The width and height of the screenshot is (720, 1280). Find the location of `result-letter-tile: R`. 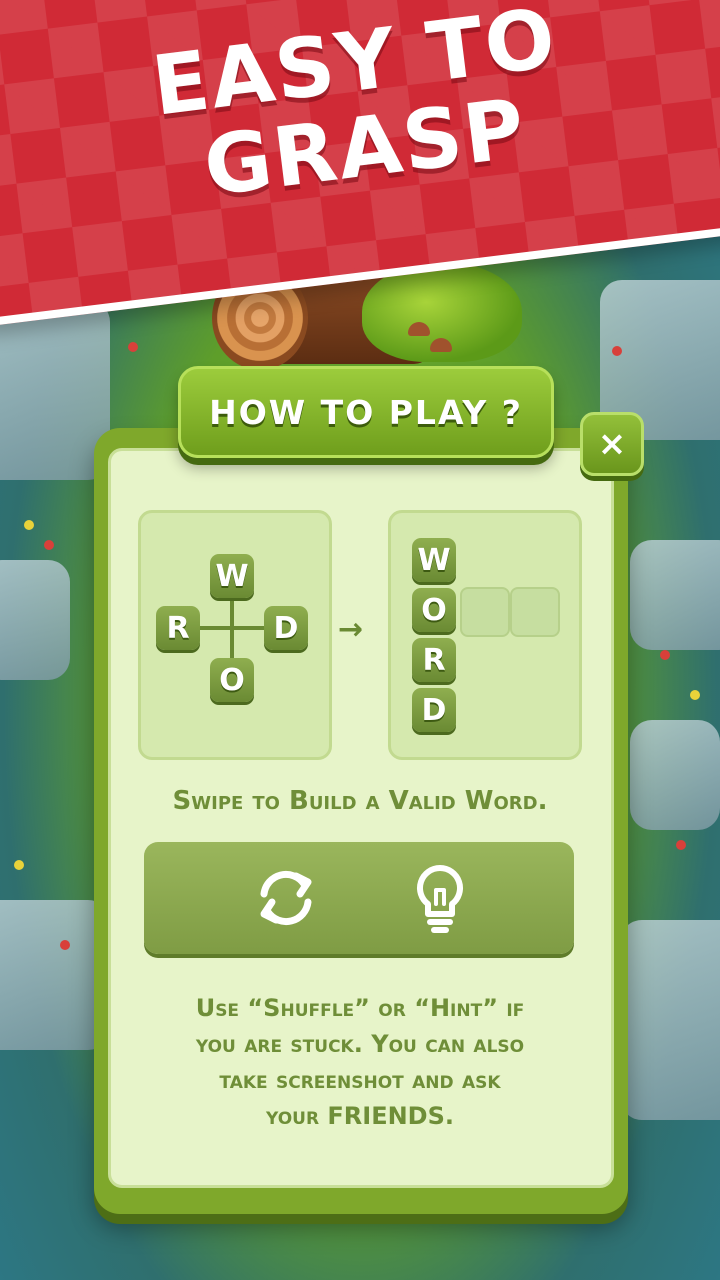

result-letter-tile: R is located at coordinates (434, 660).